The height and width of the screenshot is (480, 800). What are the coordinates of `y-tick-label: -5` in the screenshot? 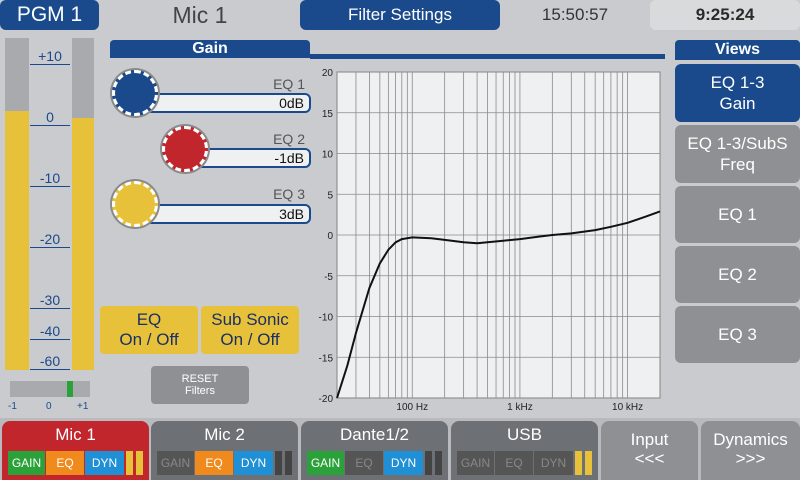 It's located at (328, 277).